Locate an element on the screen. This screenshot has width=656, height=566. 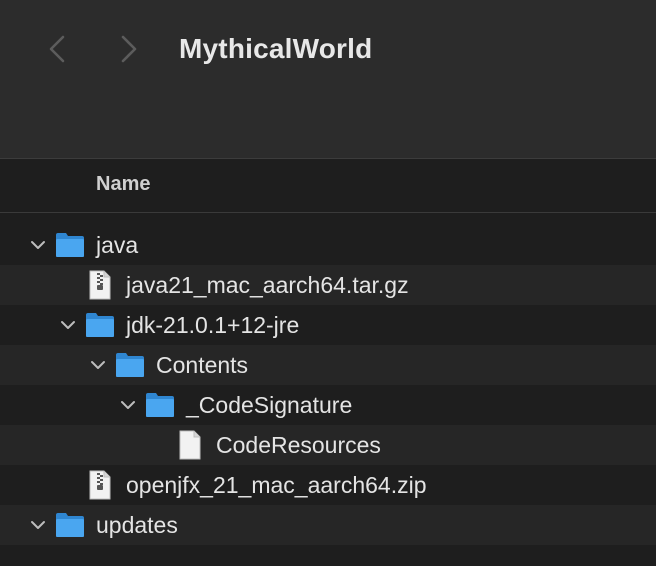
chevron-right-icon is located at coordinates (129, 49).